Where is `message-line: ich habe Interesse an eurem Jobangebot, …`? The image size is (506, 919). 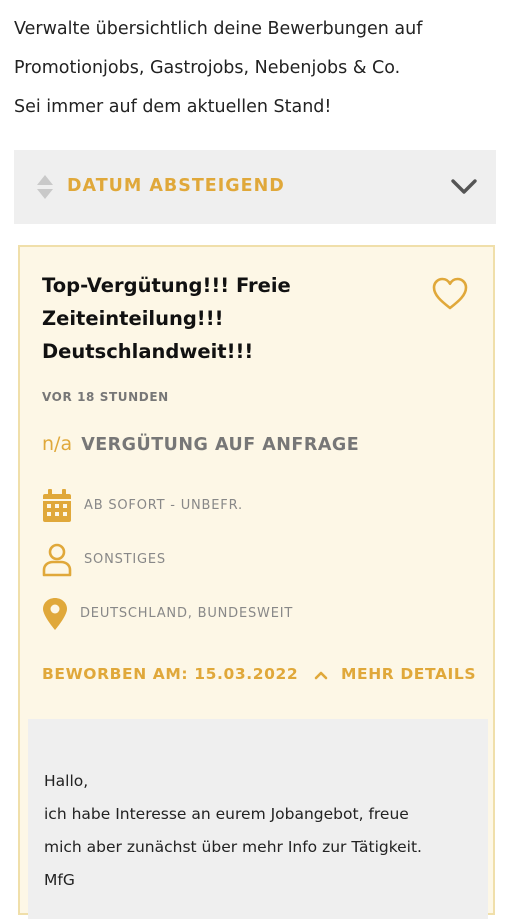
message-line: ich habe Interesse an eurem Jobangebot, … is located at coordinates (226, 814).